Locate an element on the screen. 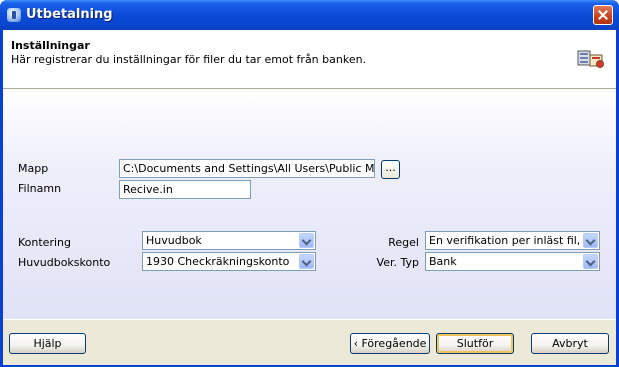 This screenshot has height=367, width=619. help-button: Hjälp is located at coordinates (47, 343).